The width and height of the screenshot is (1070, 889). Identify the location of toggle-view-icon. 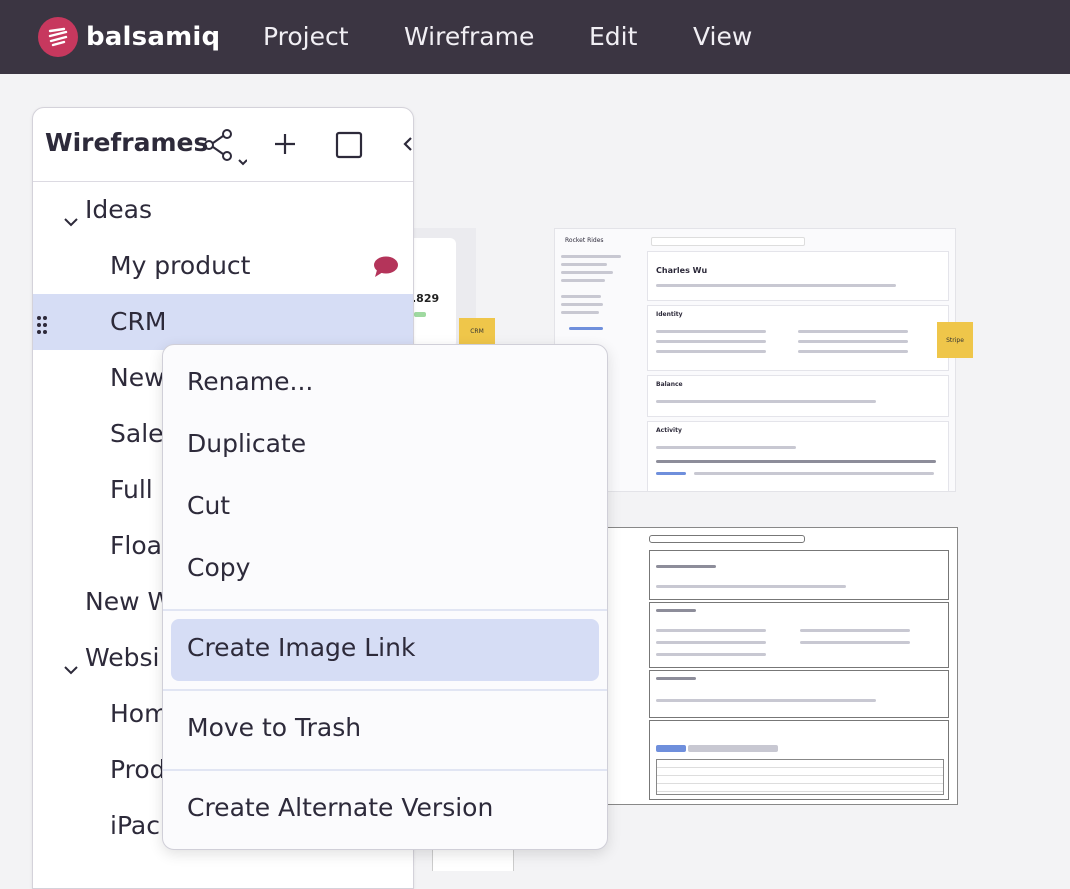
(349, 147).